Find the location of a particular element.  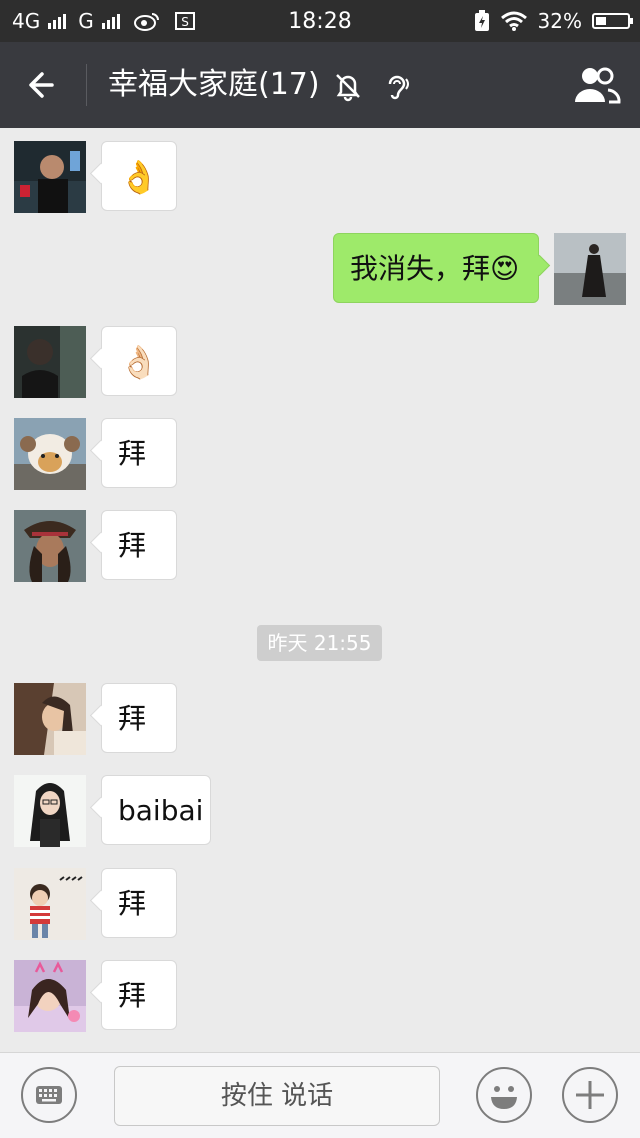

status-right: 32% is located at coordinates (553, 21).